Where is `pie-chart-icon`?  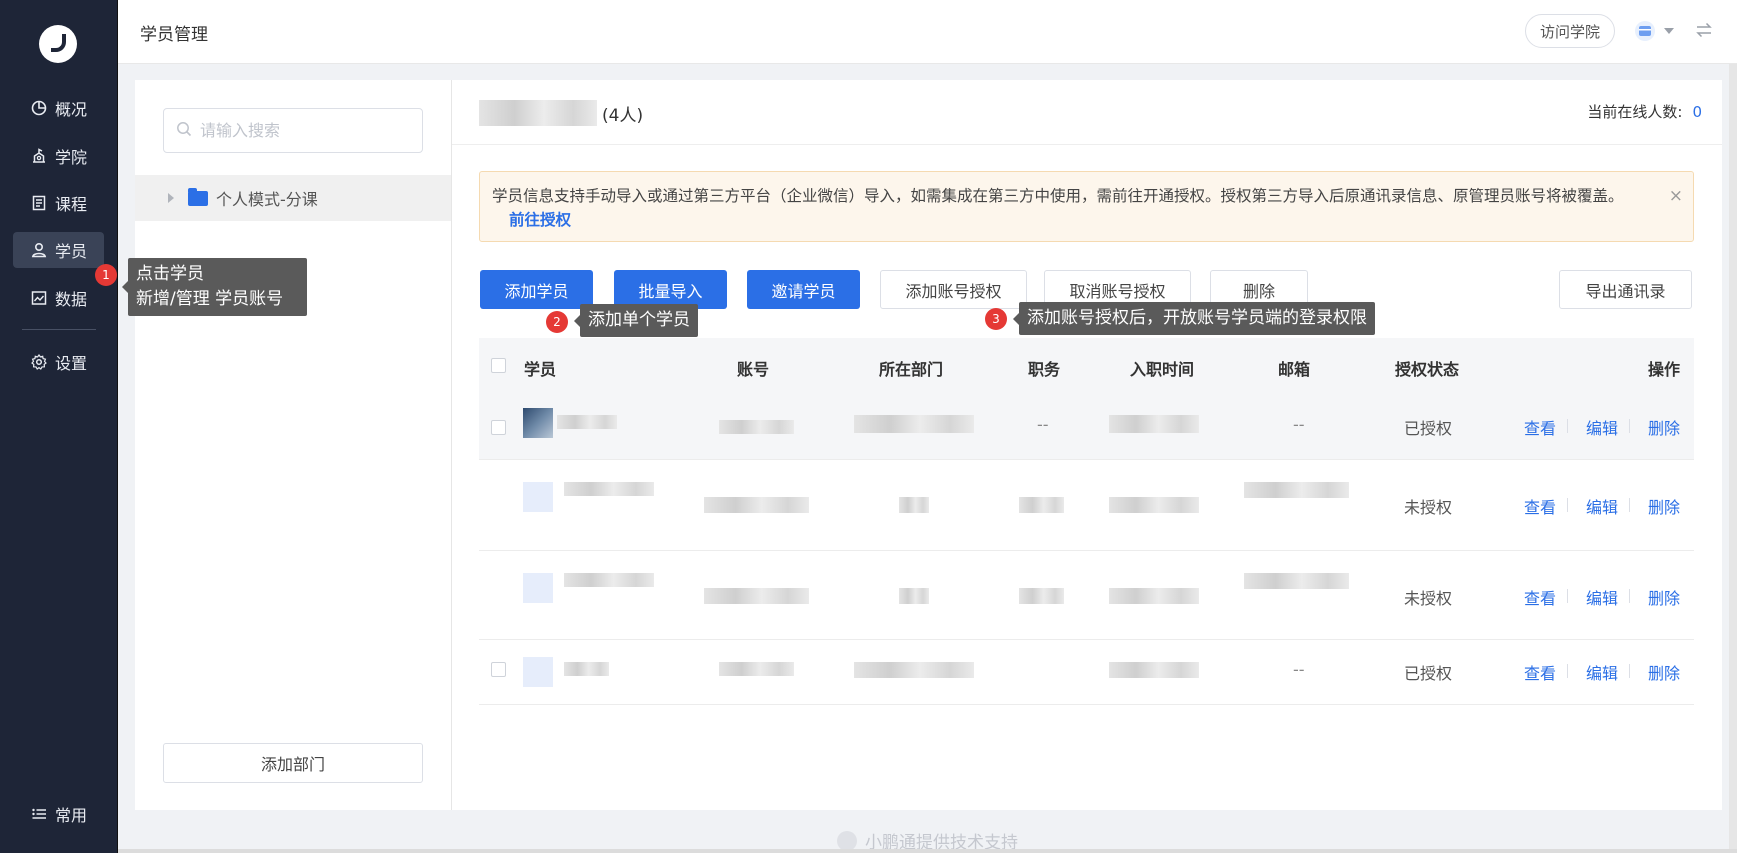 pie-chart-icon is located at coordinates (39, 108).